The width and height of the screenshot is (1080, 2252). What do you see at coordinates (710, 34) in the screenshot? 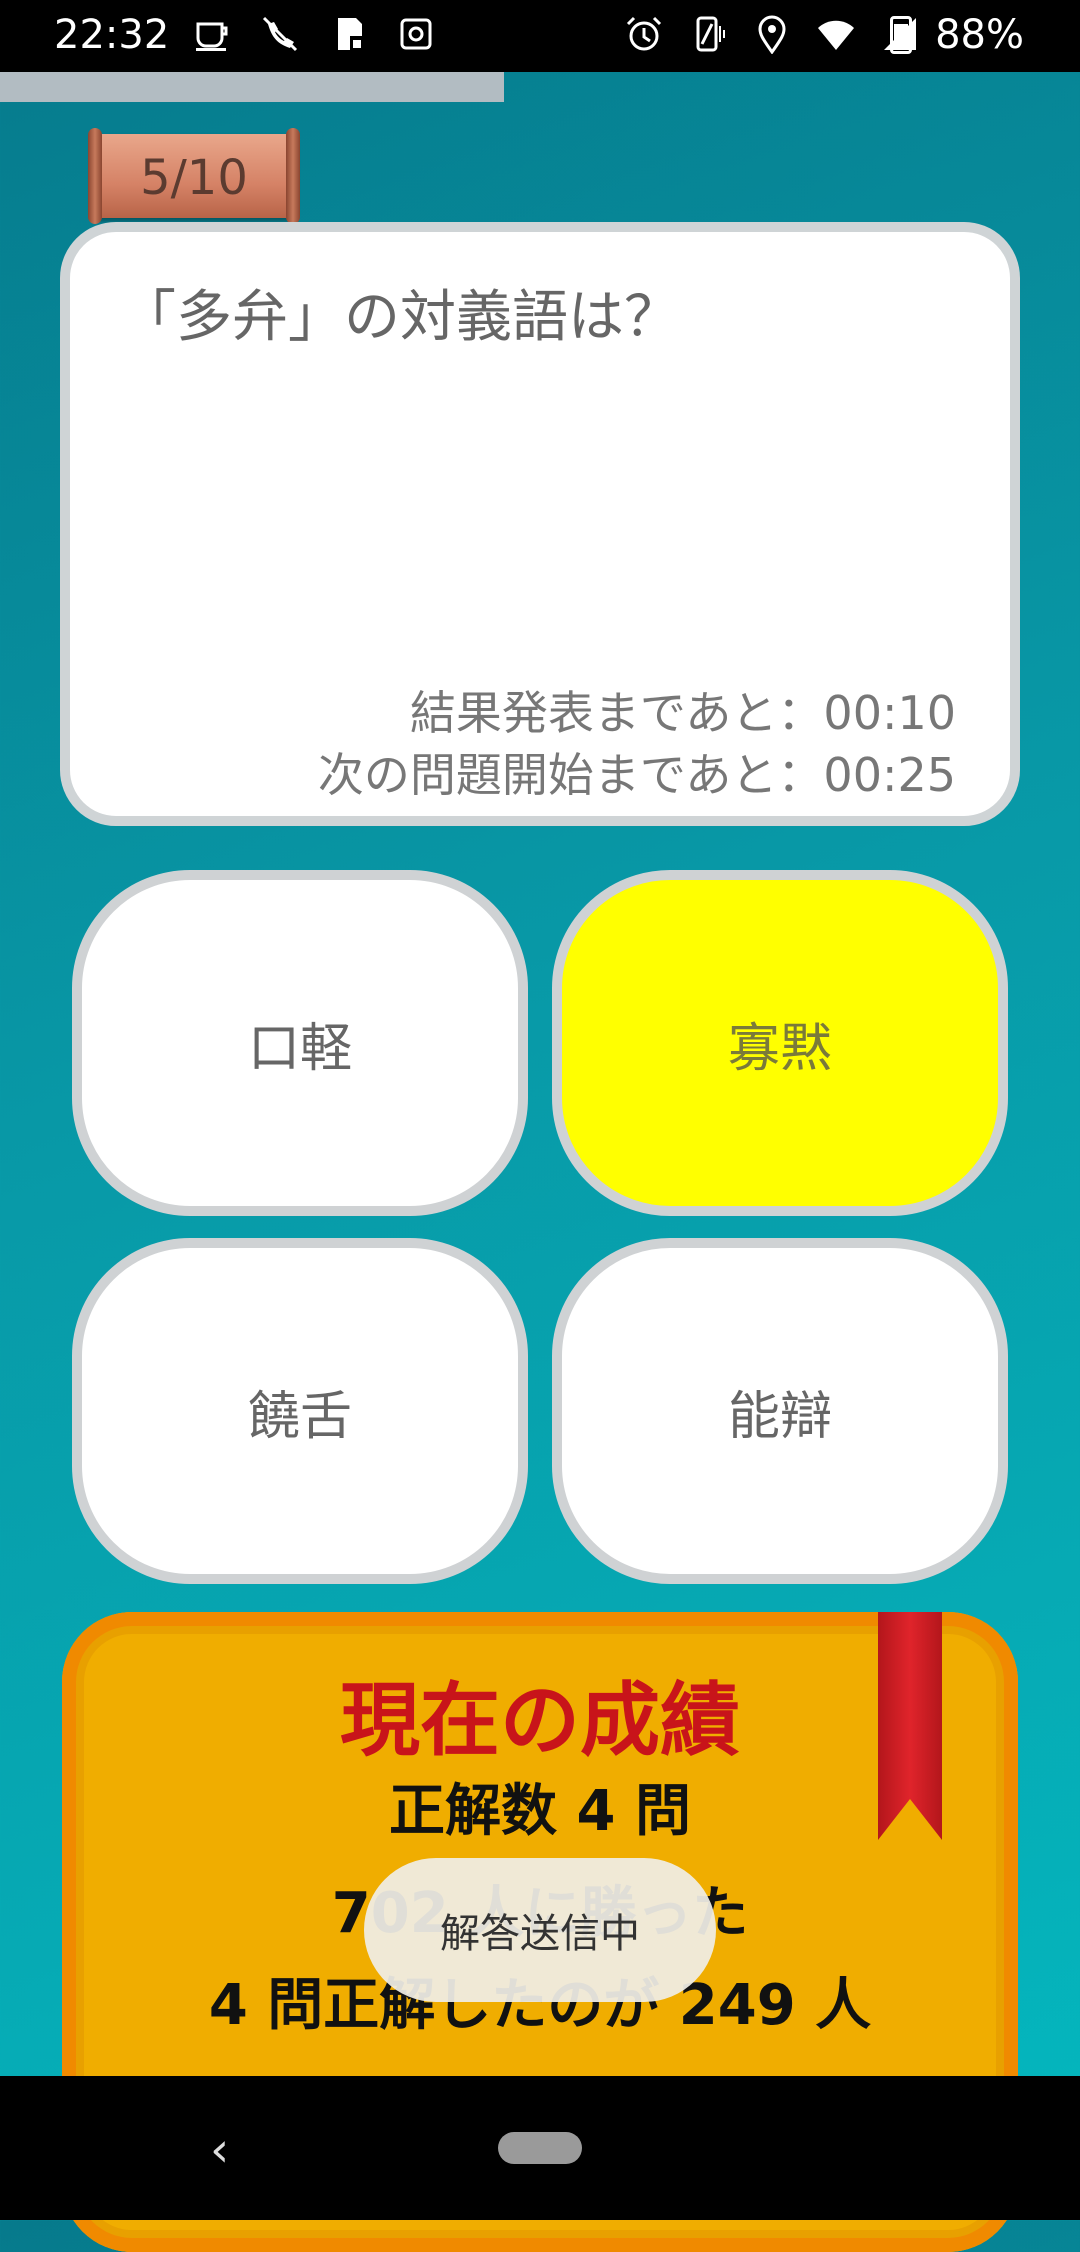
I see `vibrate-icon` at bounding box center [710, 34].